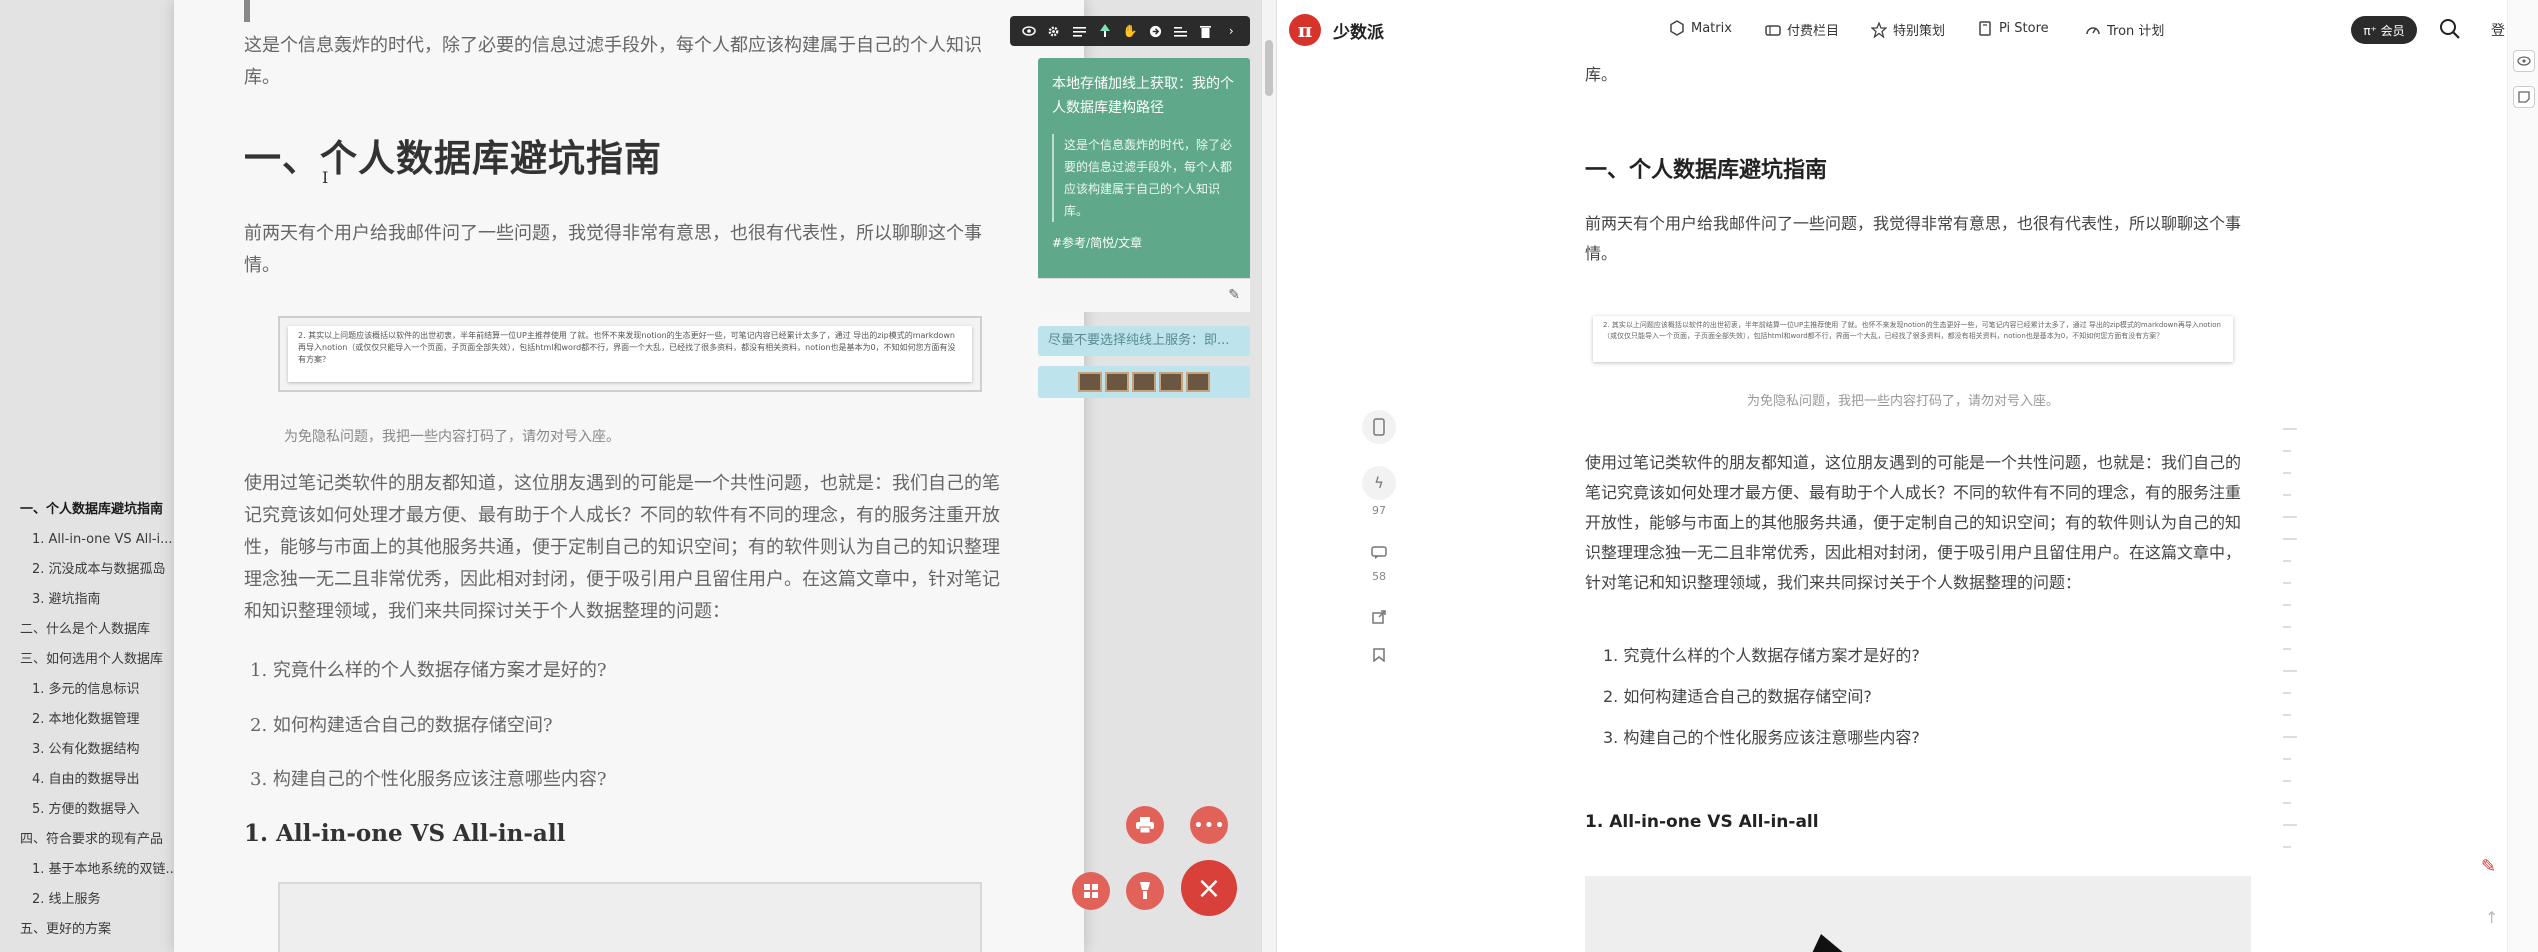 This screenshot has width=2538, height=952. Describe the element at coordinates (1908, 29) in the screenshot. I see `nav-special: 特别策划` at that location.